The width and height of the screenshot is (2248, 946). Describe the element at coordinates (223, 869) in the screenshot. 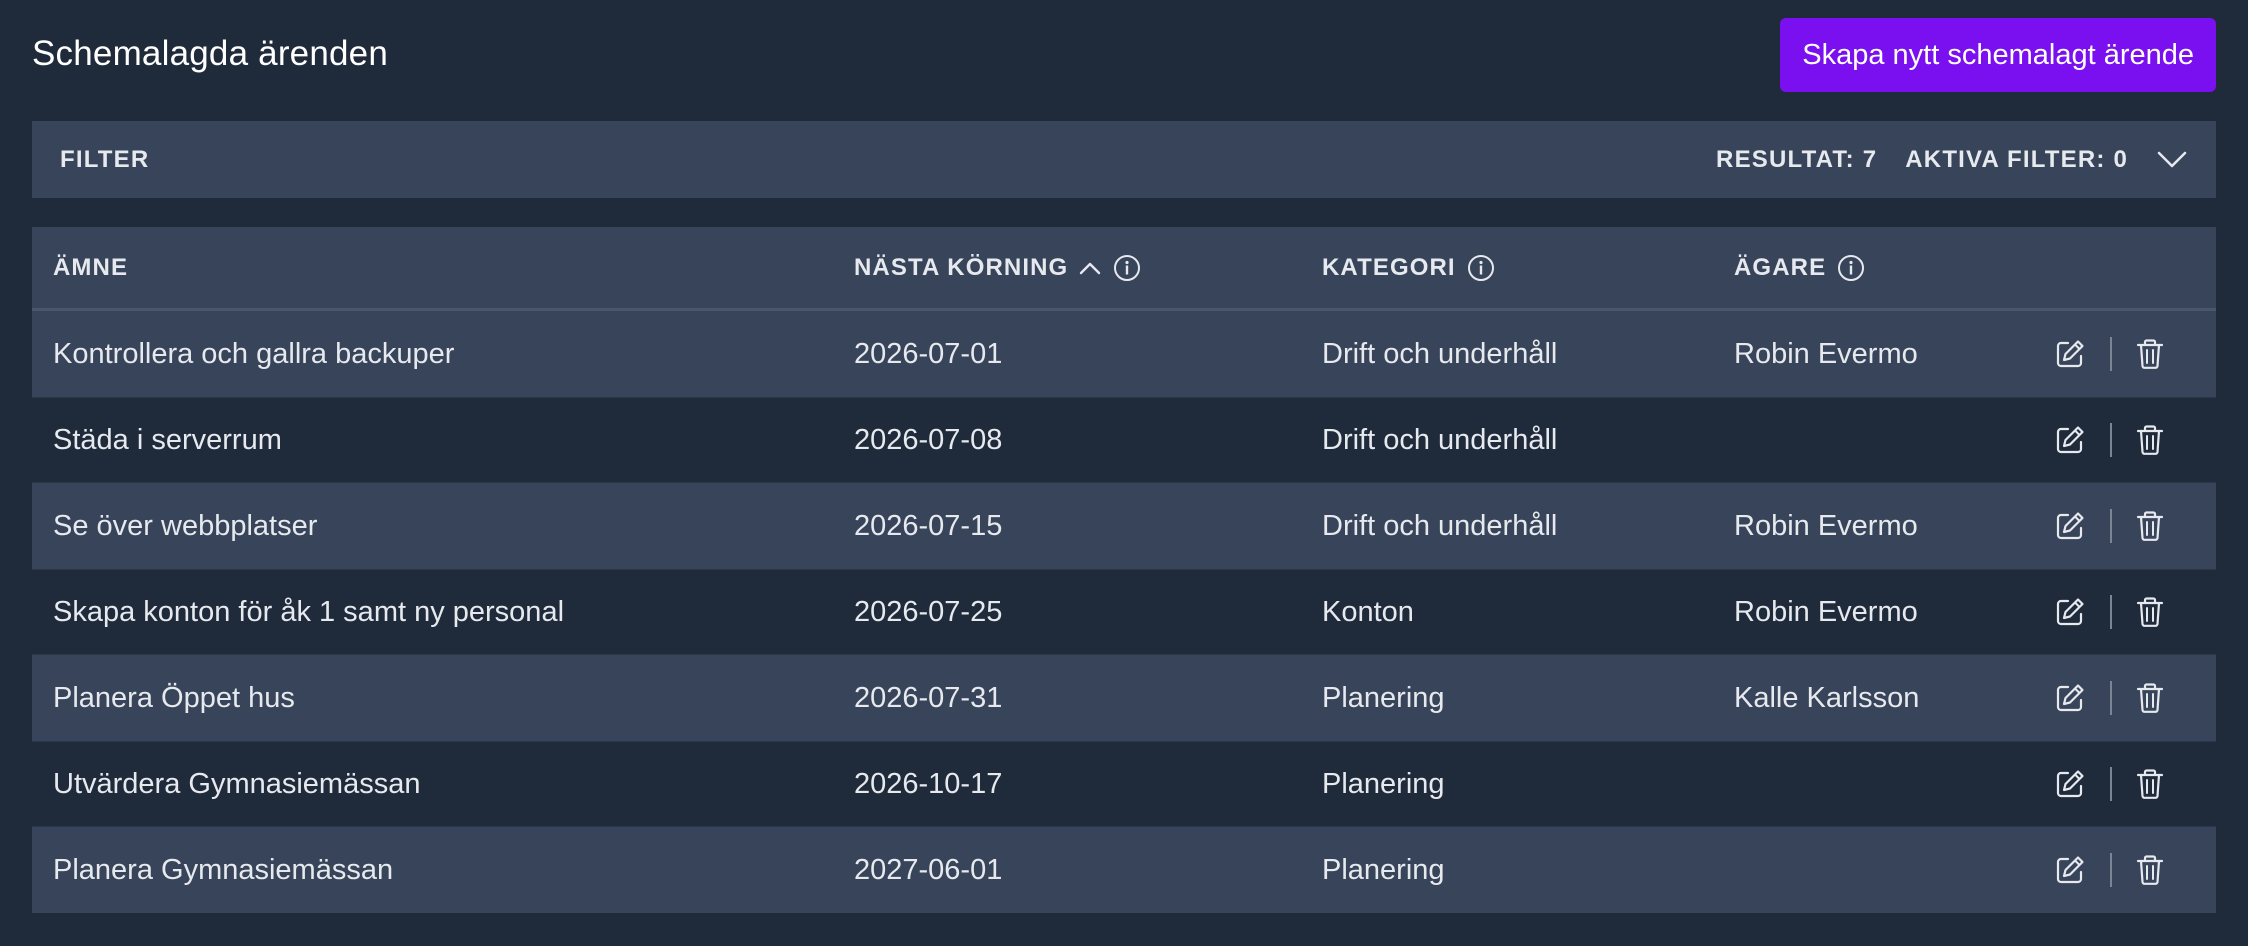

I see `cell-subject: Planera Gymnasiemässan` at that location.